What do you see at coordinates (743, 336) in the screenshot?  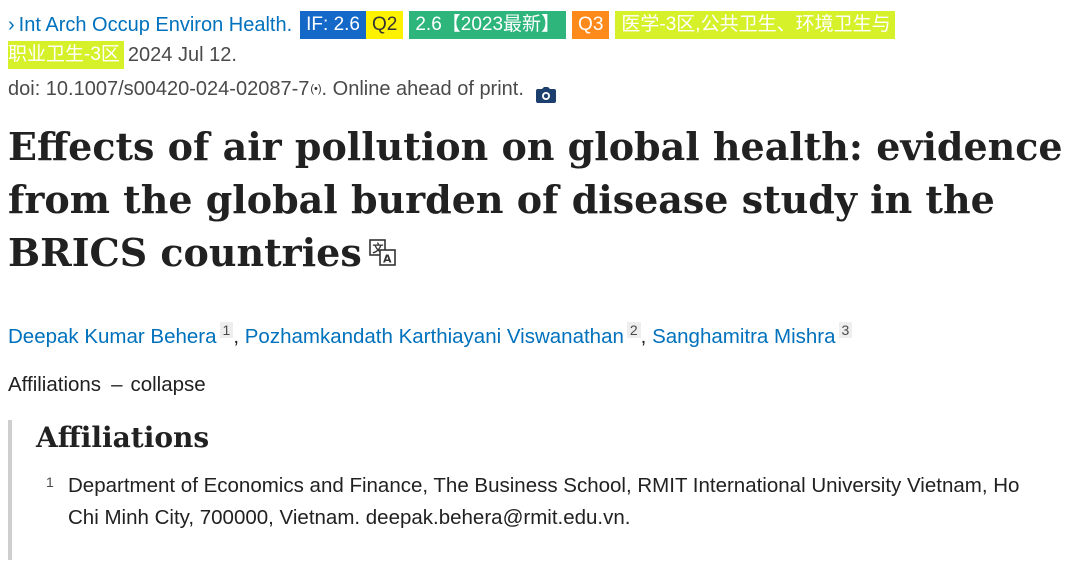 I see `author-link: Sanghamitra Mishra` at bounding box center [743, 336].